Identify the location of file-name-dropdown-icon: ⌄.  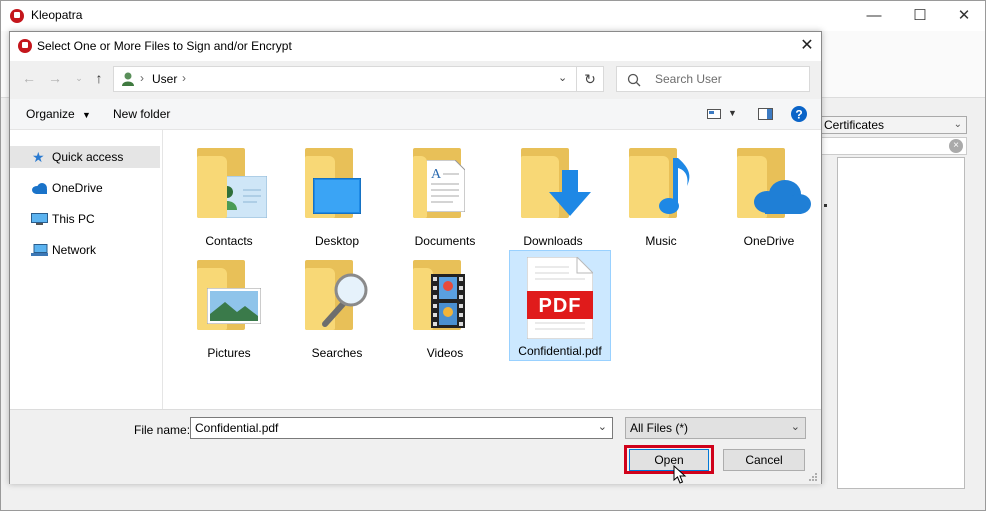
(602, 426).